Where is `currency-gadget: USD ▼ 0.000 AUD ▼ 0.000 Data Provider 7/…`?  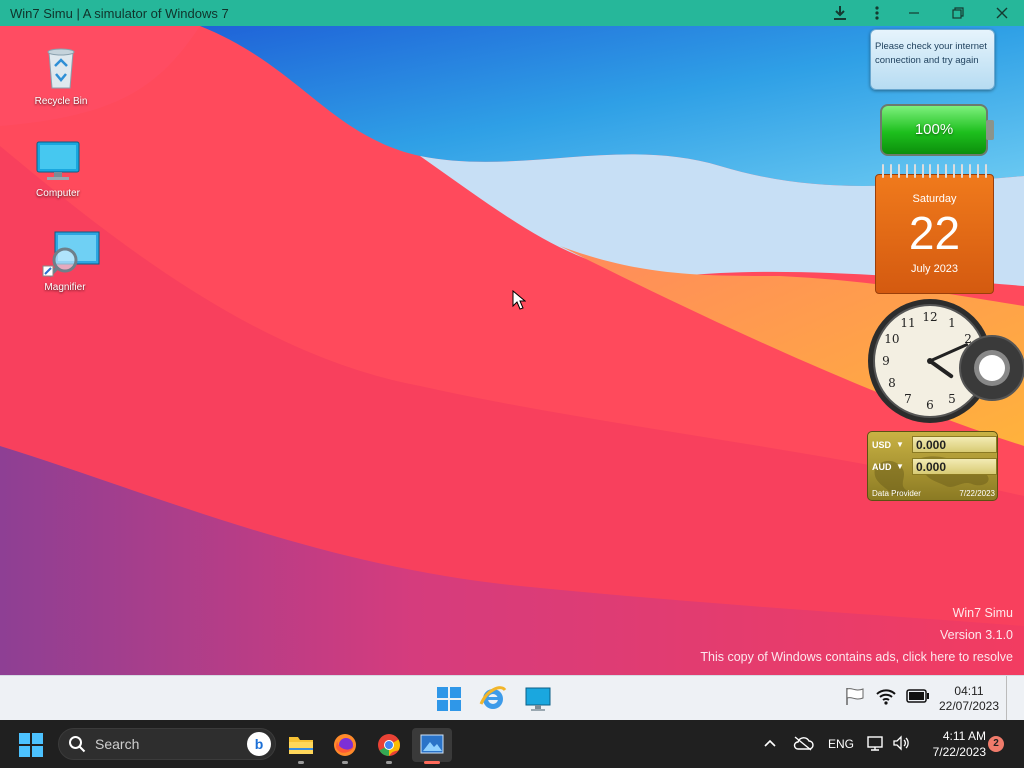 currency-gadget: USD ▼ 0.000 AUD ▼ 0.000 Data Provider 7/… is located at coordinates (932, 466).